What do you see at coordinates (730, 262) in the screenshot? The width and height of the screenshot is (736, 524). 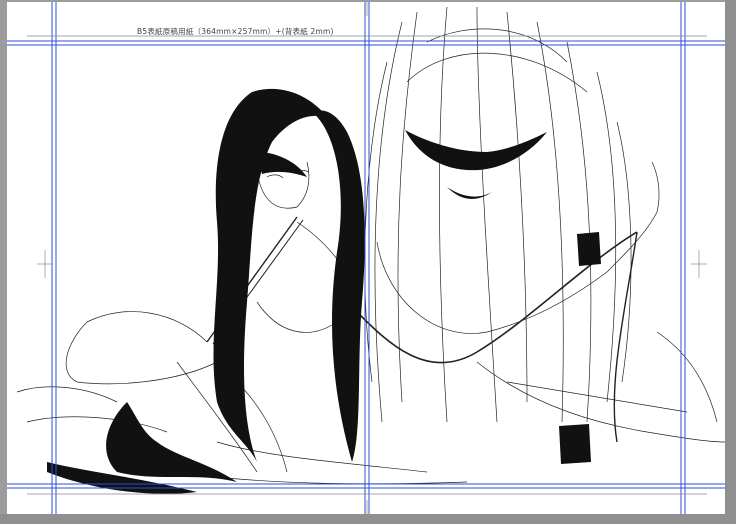 I see `vertical-scrollbar` at bounding box center [730, 262].